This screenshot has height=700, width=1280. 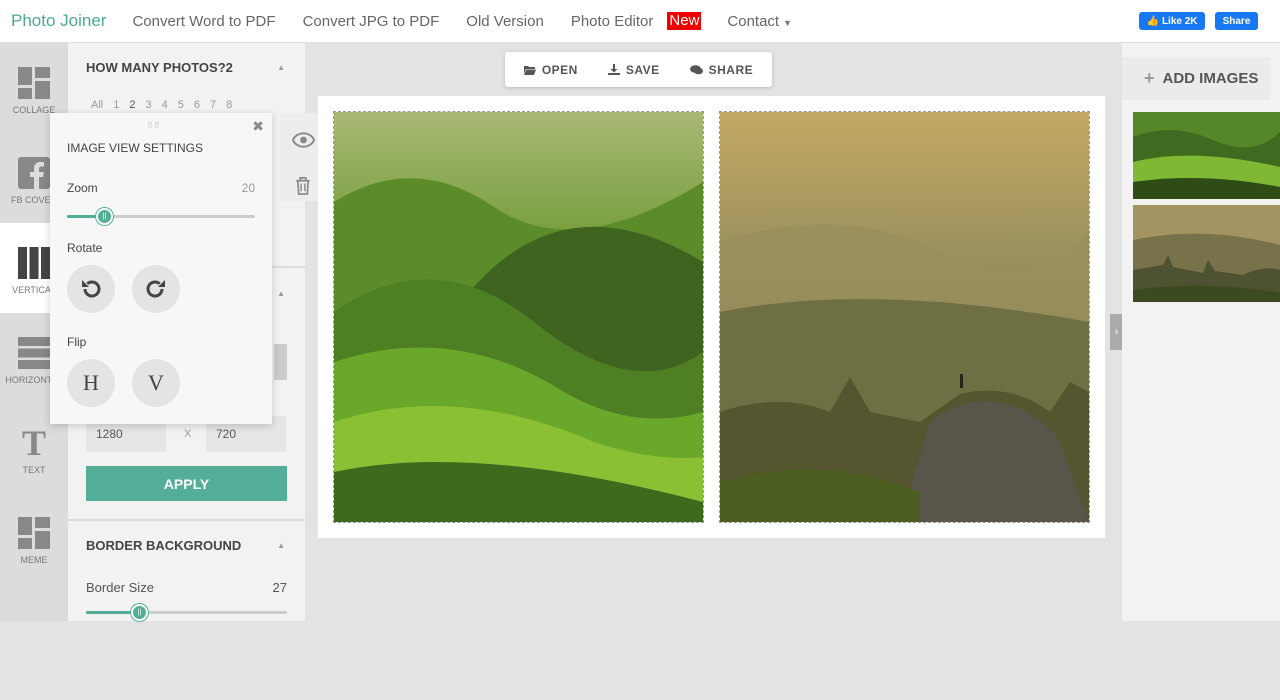 I want to click on vertical-layout-icon, so click(x=34, y=263).